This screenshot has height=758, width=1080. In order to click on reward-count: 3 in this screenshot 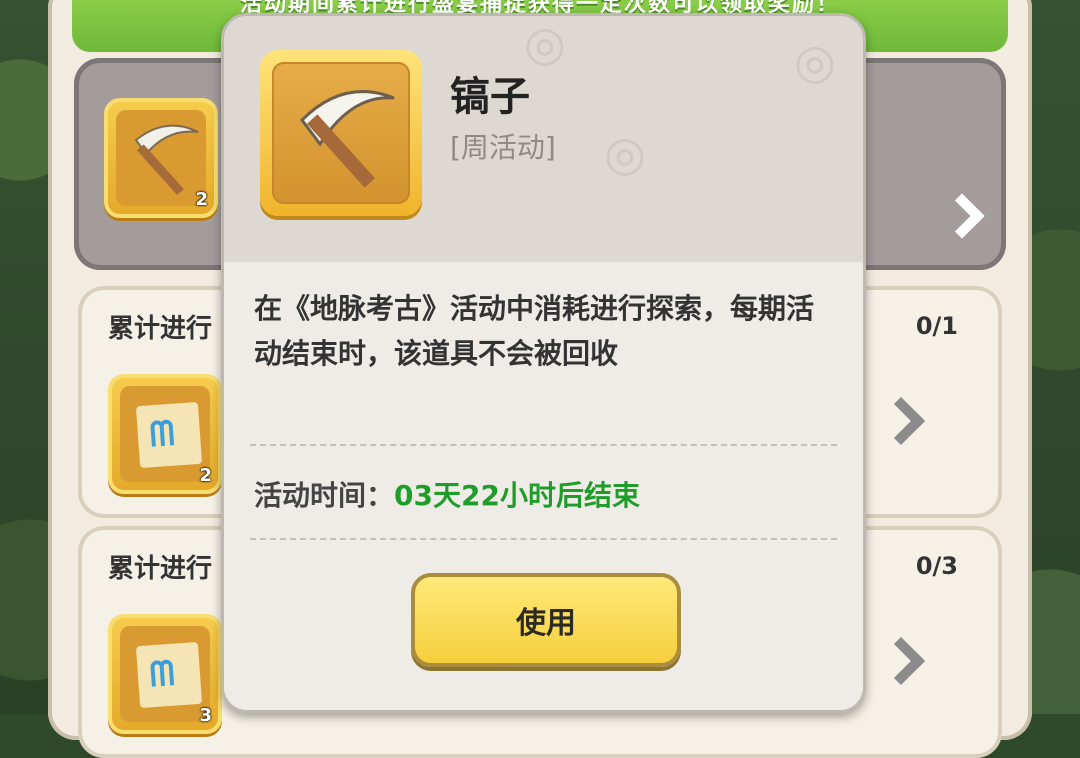, I will do `click(205, 715)`.